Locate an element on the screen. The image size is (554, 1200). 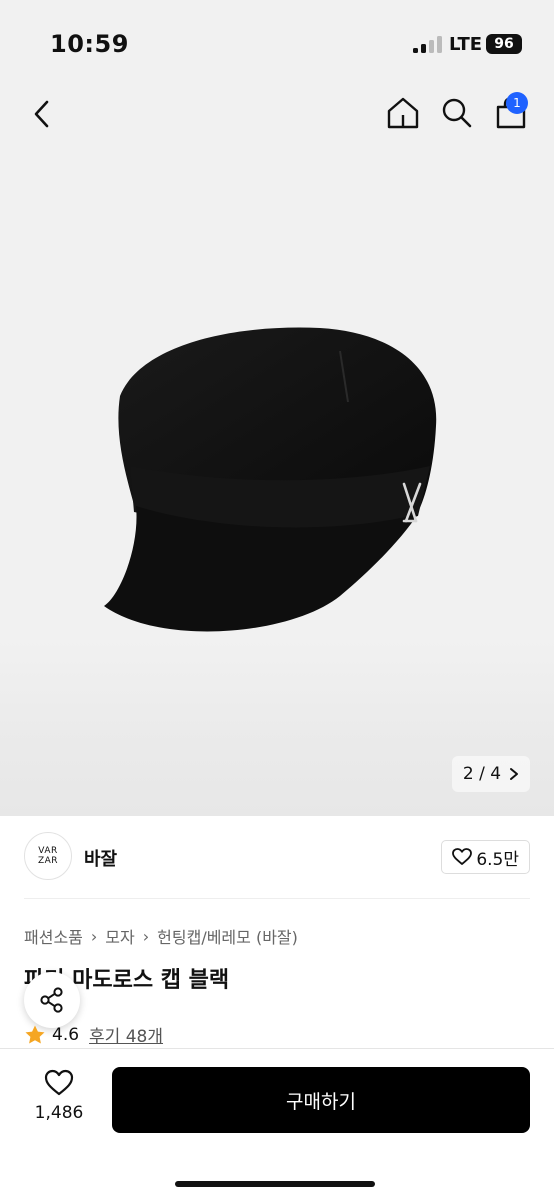
signal-icon is located at coordinates (428, 44).